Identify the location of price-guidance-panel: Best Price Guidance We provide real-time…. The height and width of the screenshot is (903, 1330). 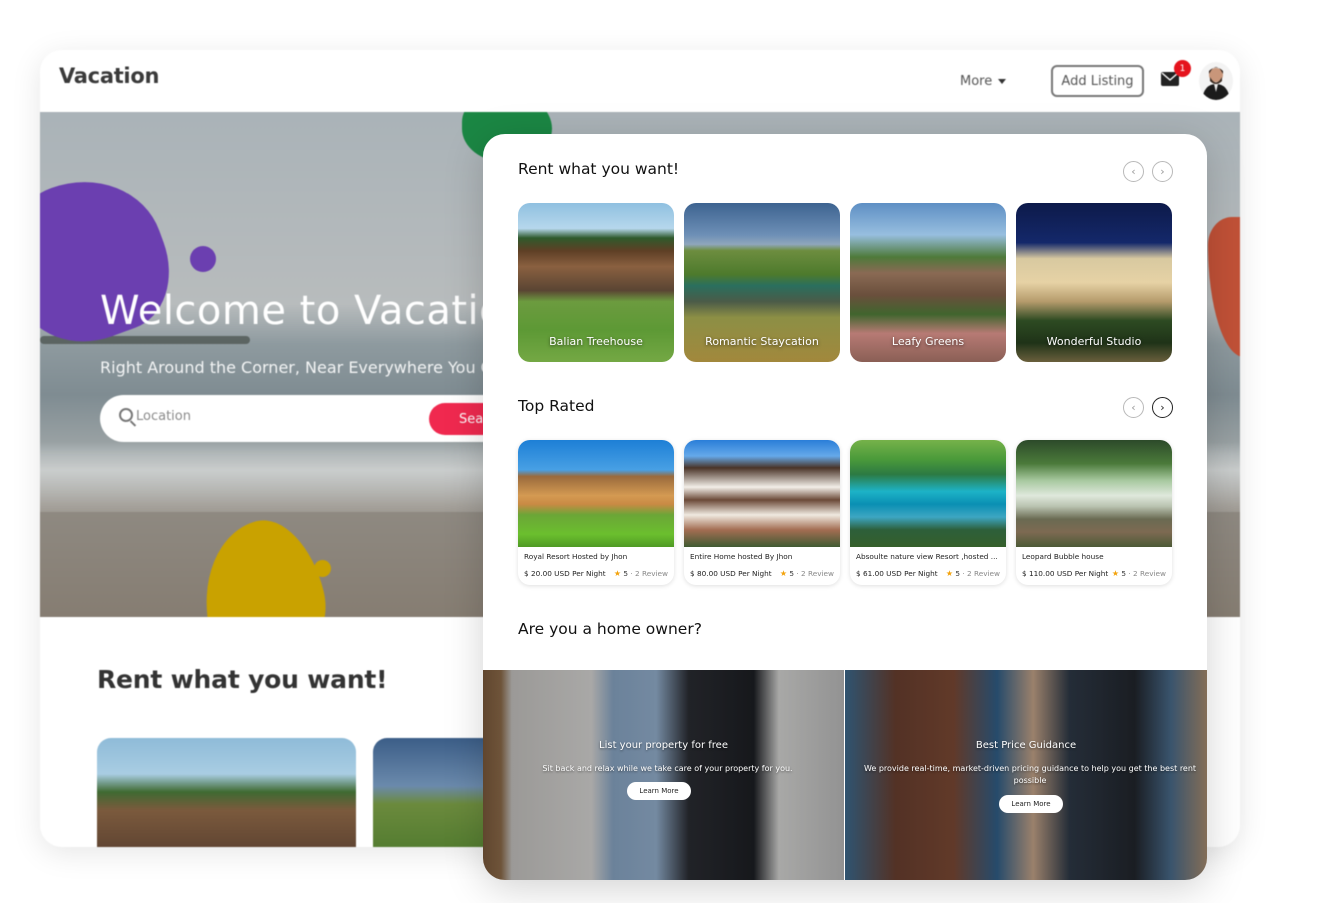
(1026, 775).